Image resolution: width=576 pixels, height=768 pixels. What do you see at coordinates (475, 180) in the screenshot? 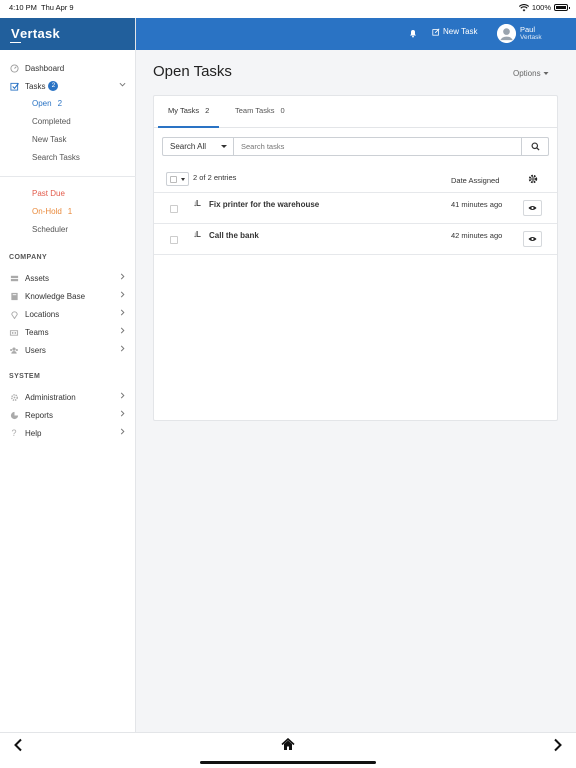
I see `date-assigned-header: Date Assigned` at bounding box center [475, 180].